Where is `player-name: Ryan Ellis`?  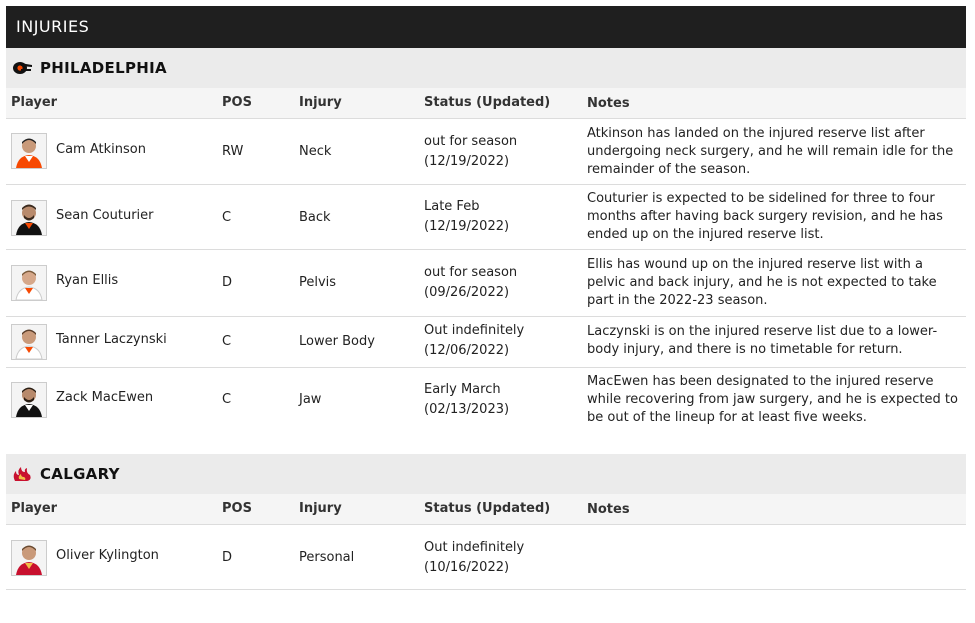 player-name: Ryan Ellis is located at coordinates (87, 280).